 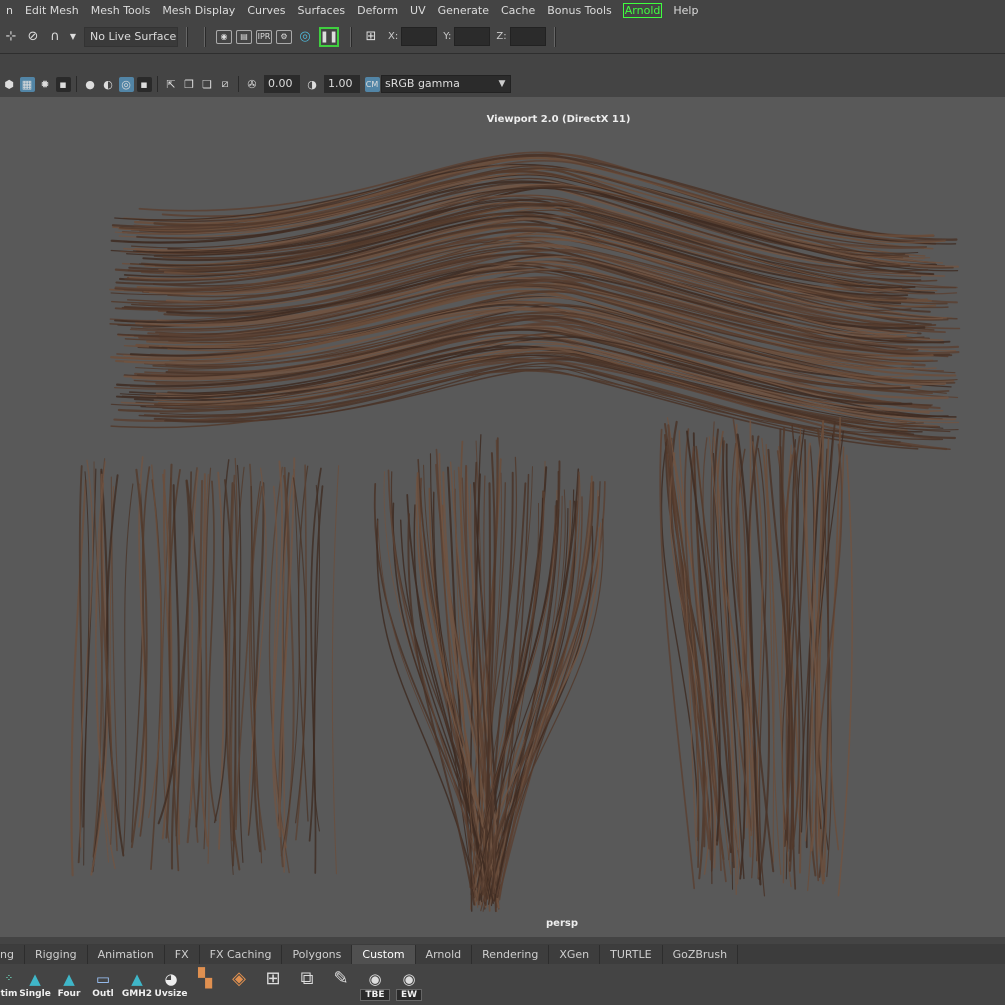 What do you see at coordinates (371, 37) in the screenshot?
I see `transform-grid-icon: ⊞` at bounding box center [371, 37].